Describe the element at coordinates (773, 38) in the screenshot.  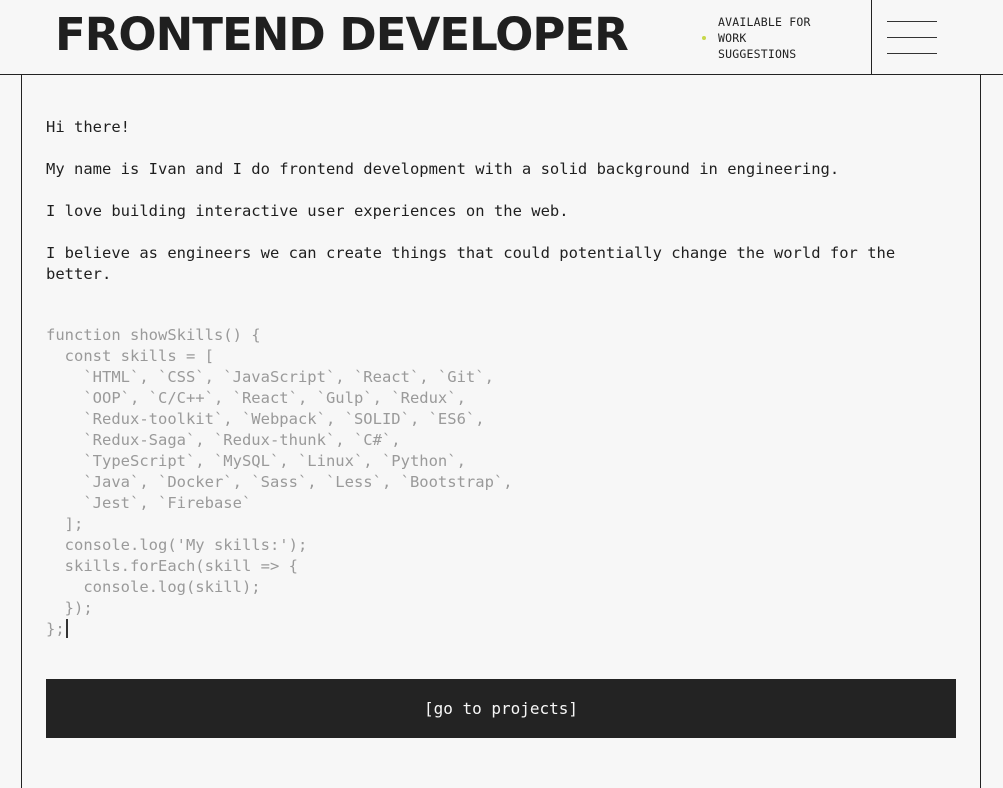
I see `availability-text: AVAILABLE FOR WORK SUGGESTIONS` at that location.